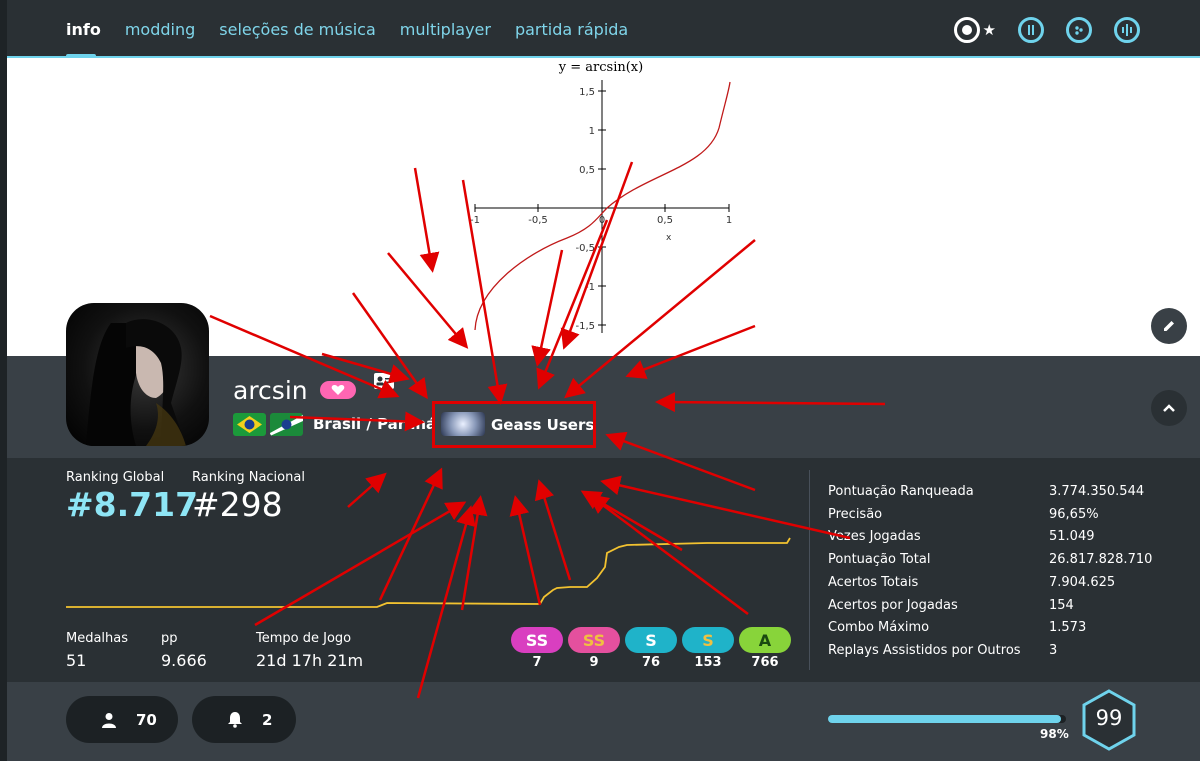 This screenshot has width=1200, height=761. What do you see at coordinates (1082, 582) in the screenshot?
I see `stat-value: 7.904.625` at bounding box center [1082, 582].